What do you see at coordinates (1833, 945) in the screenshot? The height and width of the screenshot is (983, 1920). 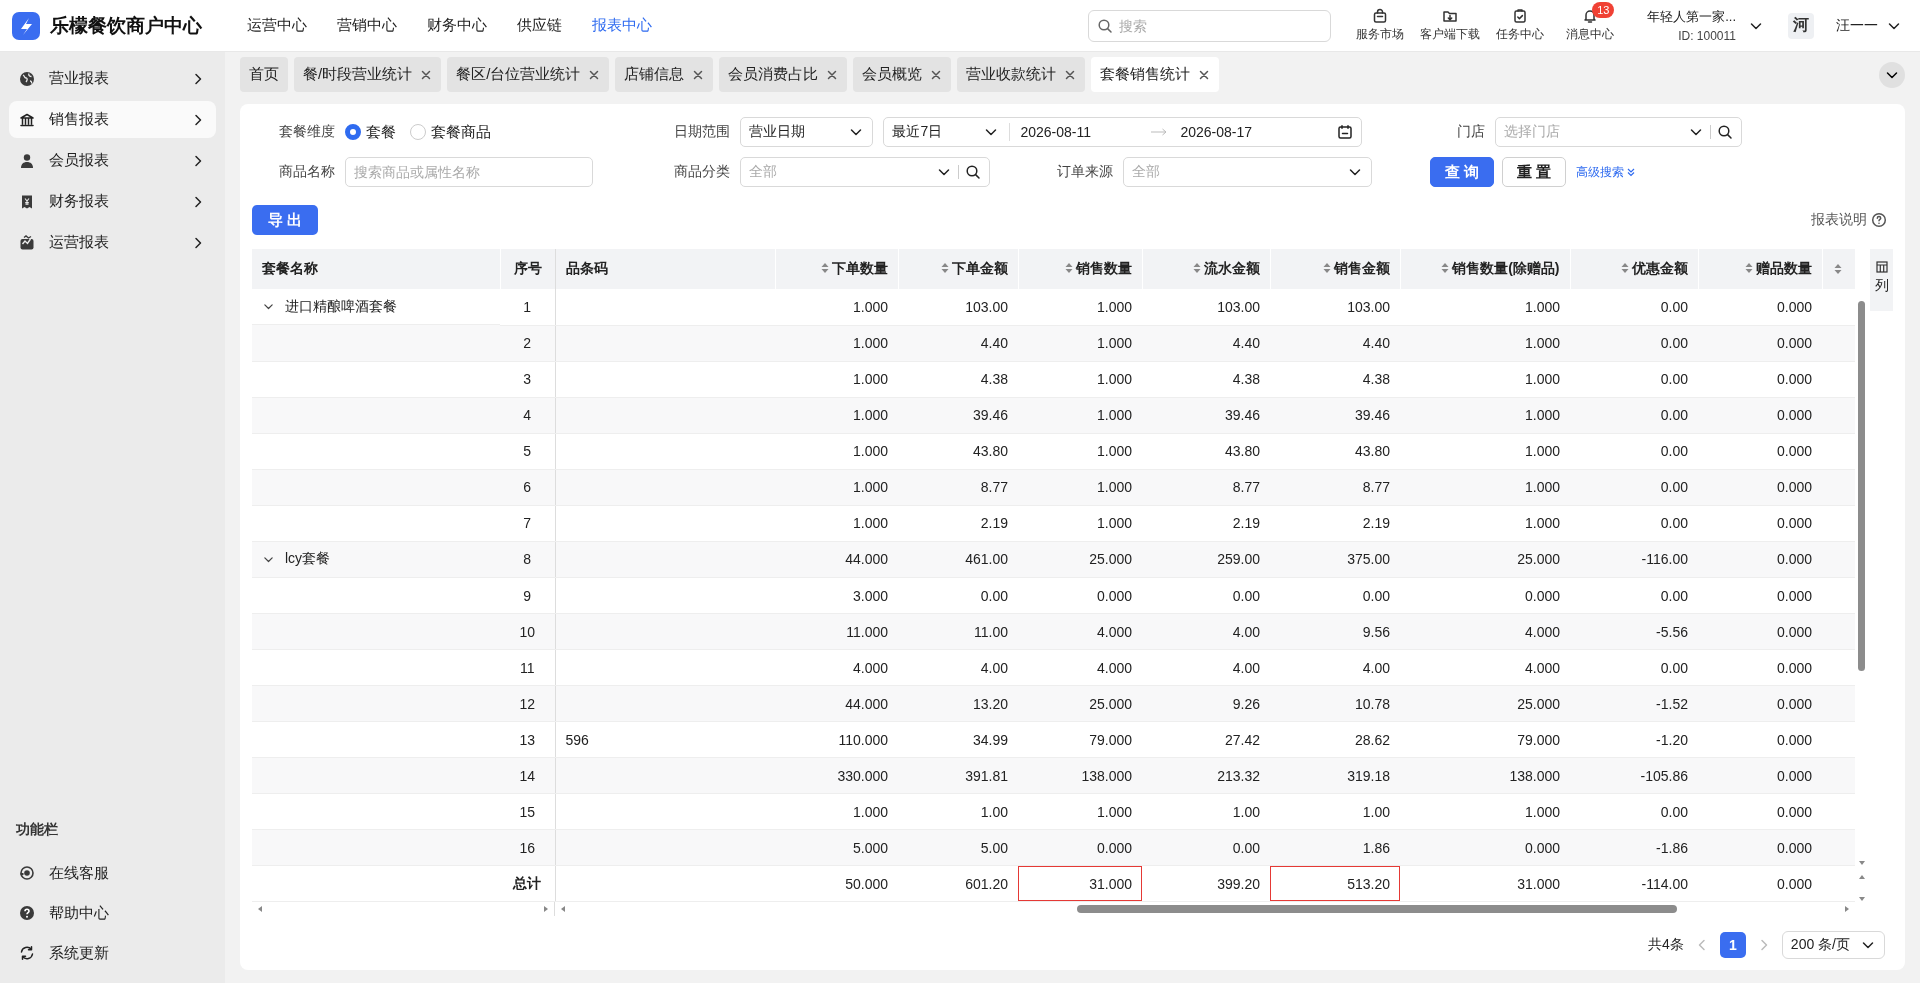 I see `page-size-select: 200 条/页` at bounding box center [1833, 945].